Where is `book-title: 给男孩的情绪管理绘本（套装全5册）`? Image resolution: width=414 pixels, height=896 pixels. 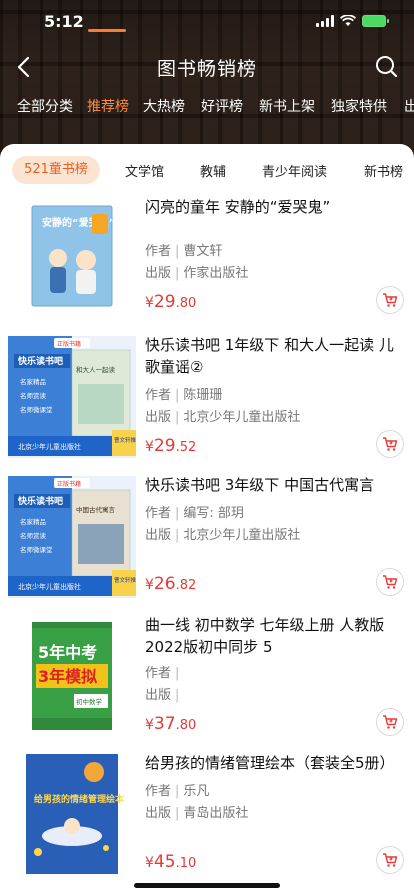
book-title: 给男孩的情绪管理绘本（套装全5册） is located at coordinates (270, 763).